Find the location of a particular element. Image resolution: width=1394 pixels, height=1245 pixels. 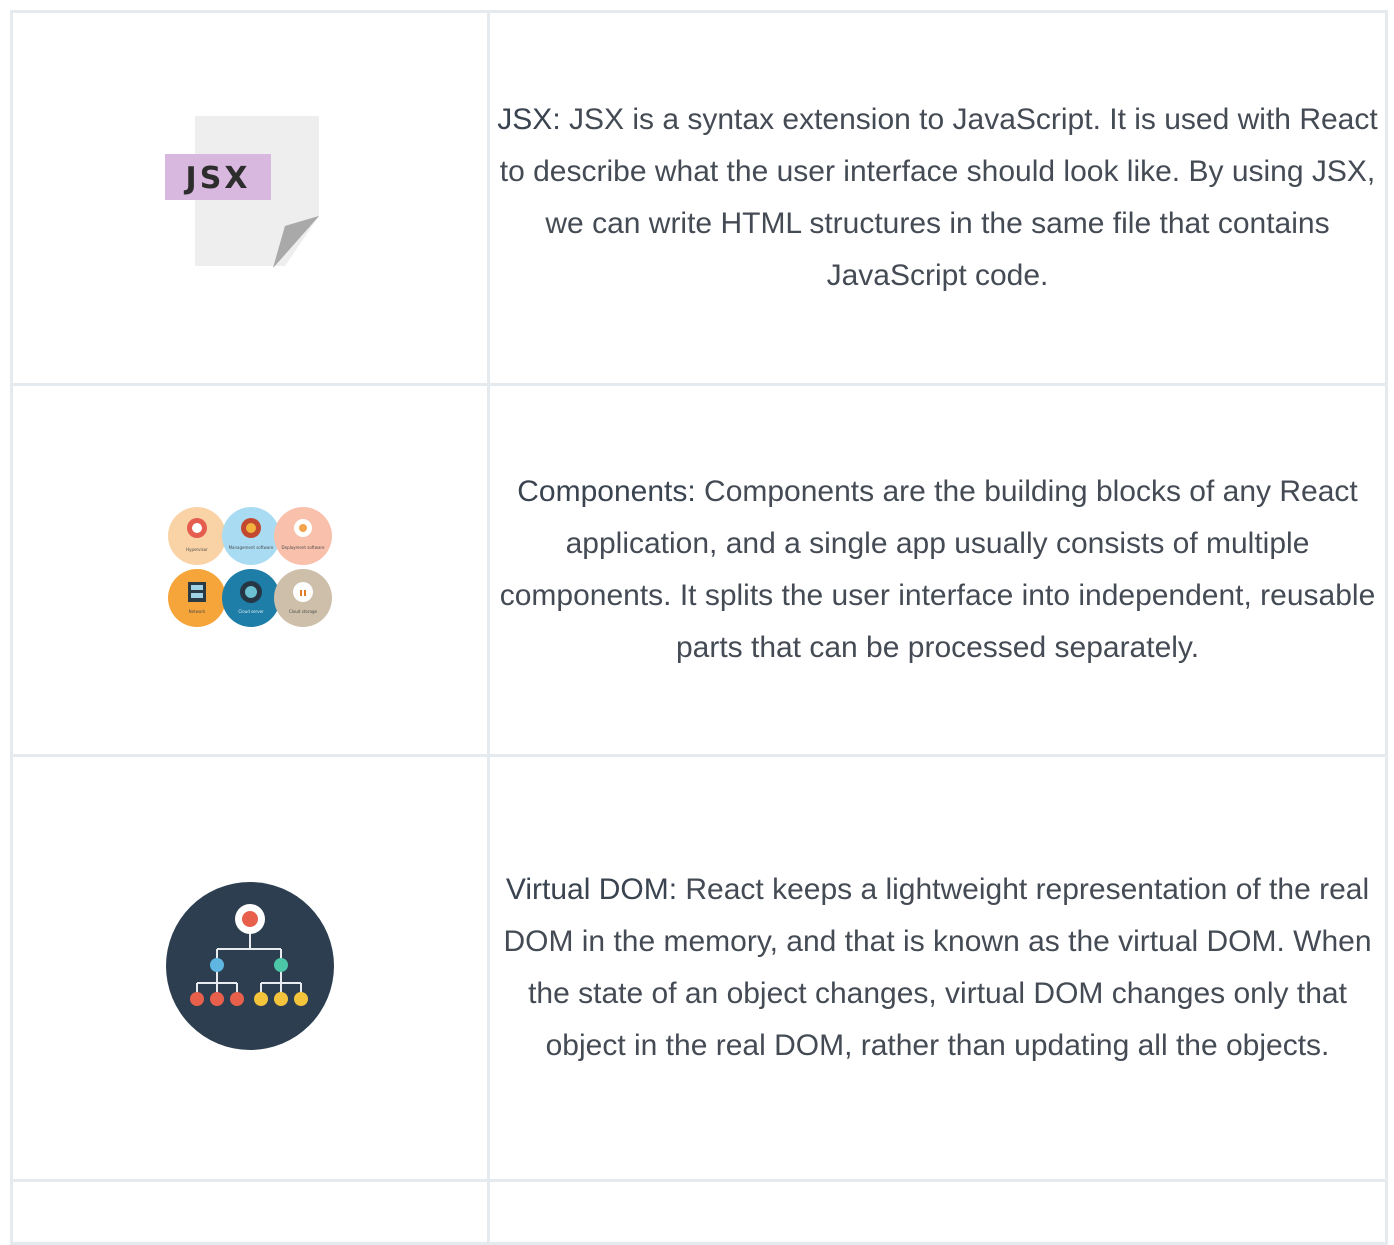

feature-term: Components: is located at coordinates (606, 491).